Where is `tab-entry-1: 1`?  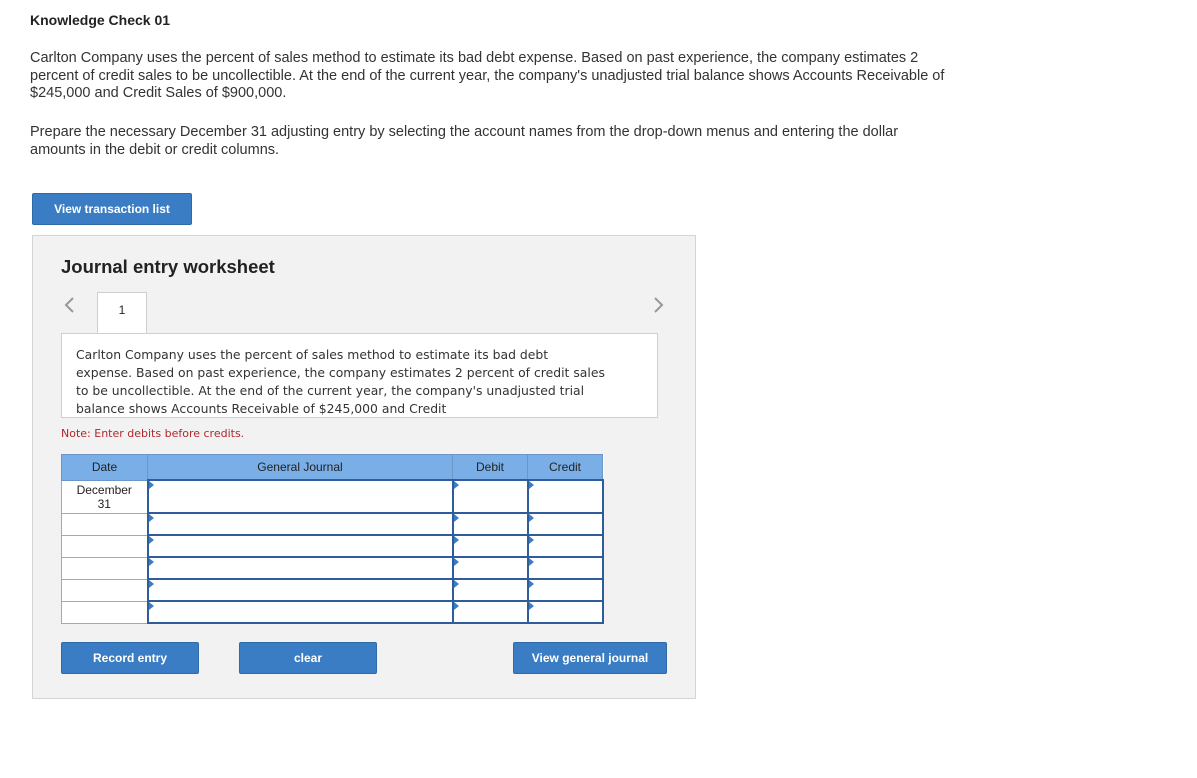 tab-entry-1: 1 is located at coordinates (122, 313).